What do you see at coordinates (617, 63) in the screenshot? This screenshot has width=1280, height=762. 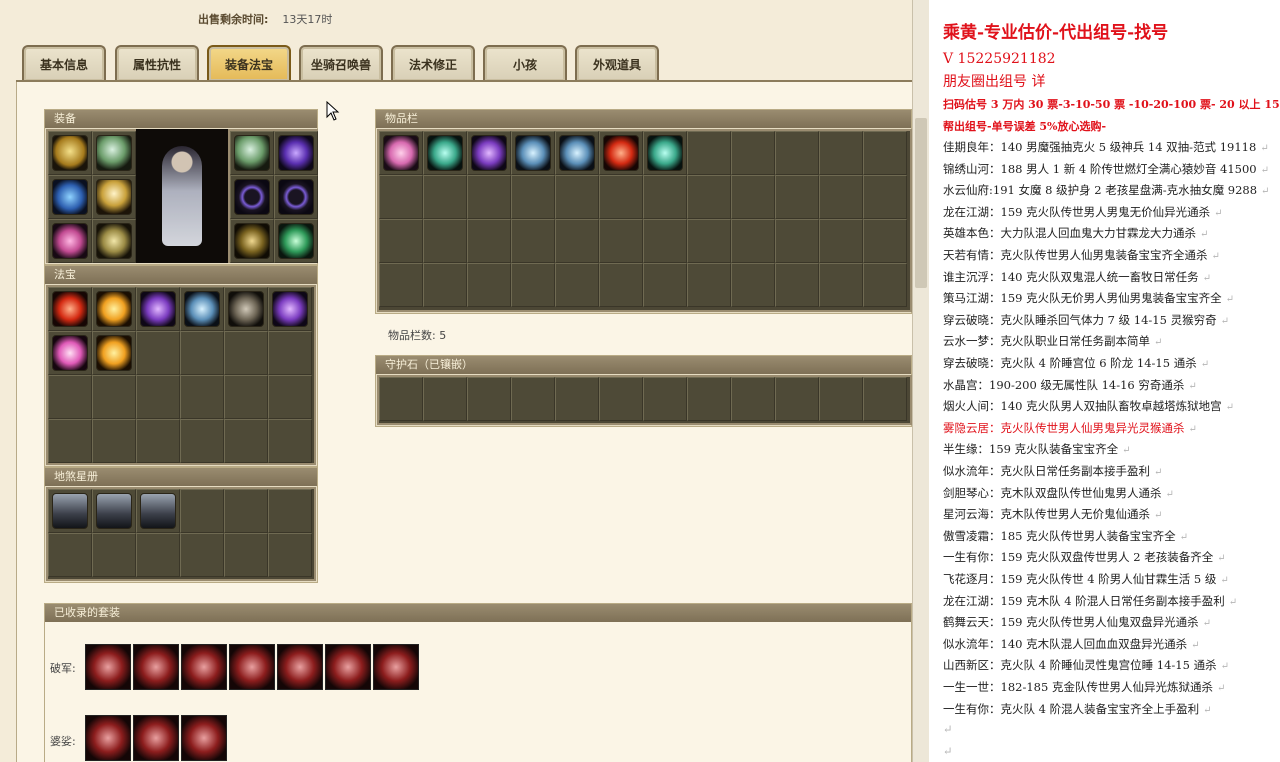 I see `tab-appearance: 外观道具` at bounding box center [617, 63].